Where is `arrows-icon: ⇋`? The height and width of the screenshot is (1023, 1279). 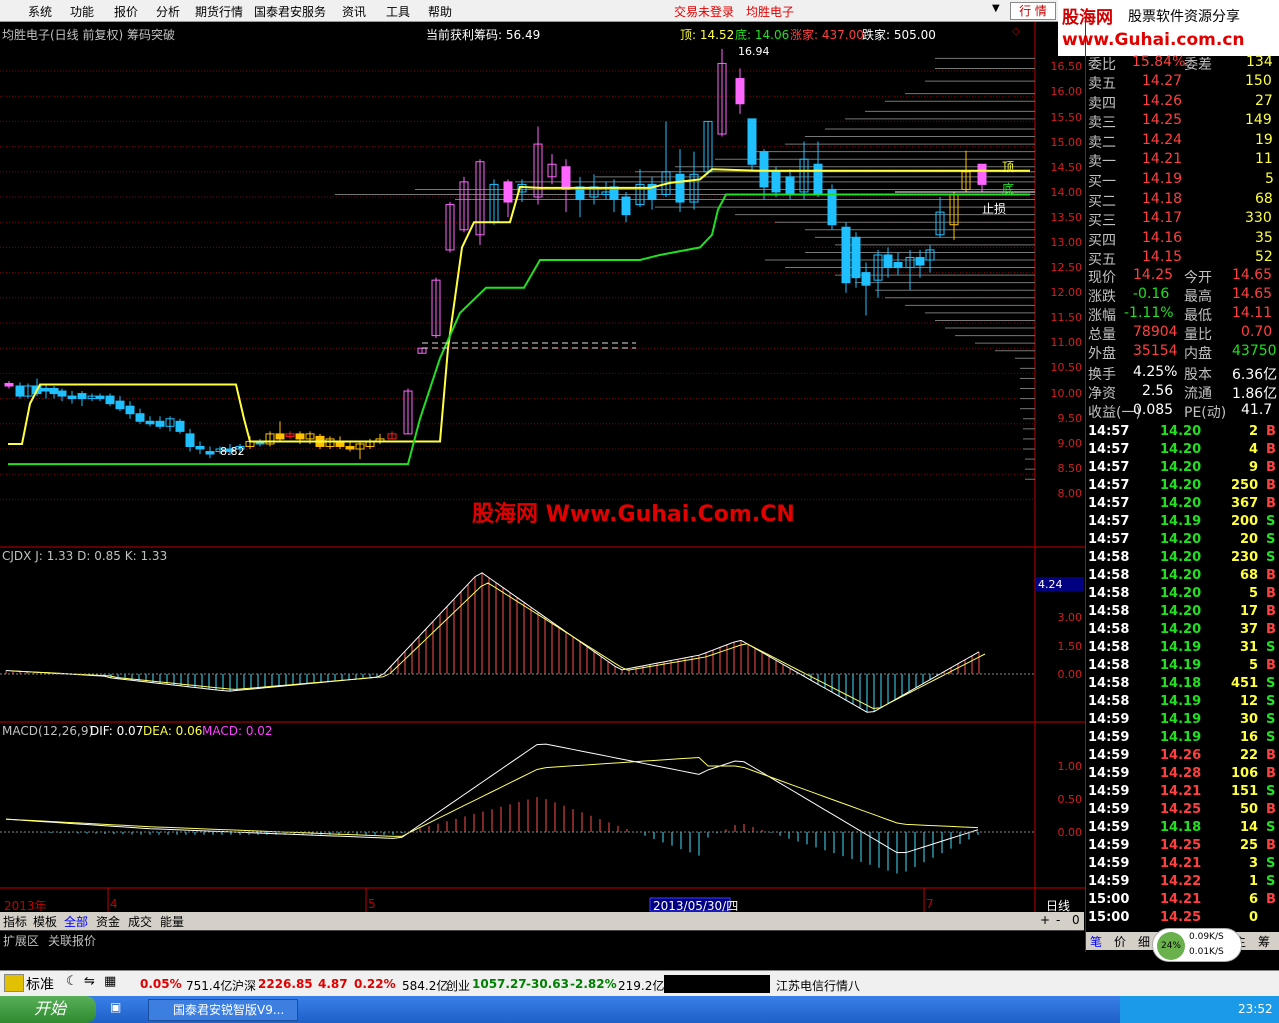 arrows-icon: ⇋ is located at coordinates (89, 981).